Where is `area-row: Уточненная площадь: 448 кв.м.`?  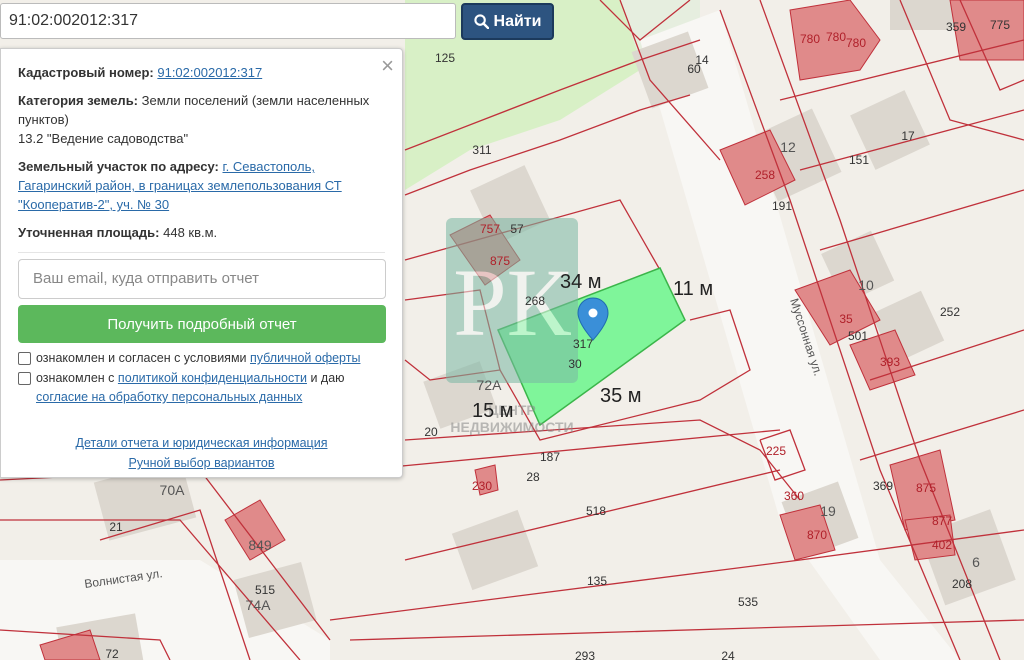 area-row: Уточненная площадь: 448 кв.м. is located at coordinates (201, 232).